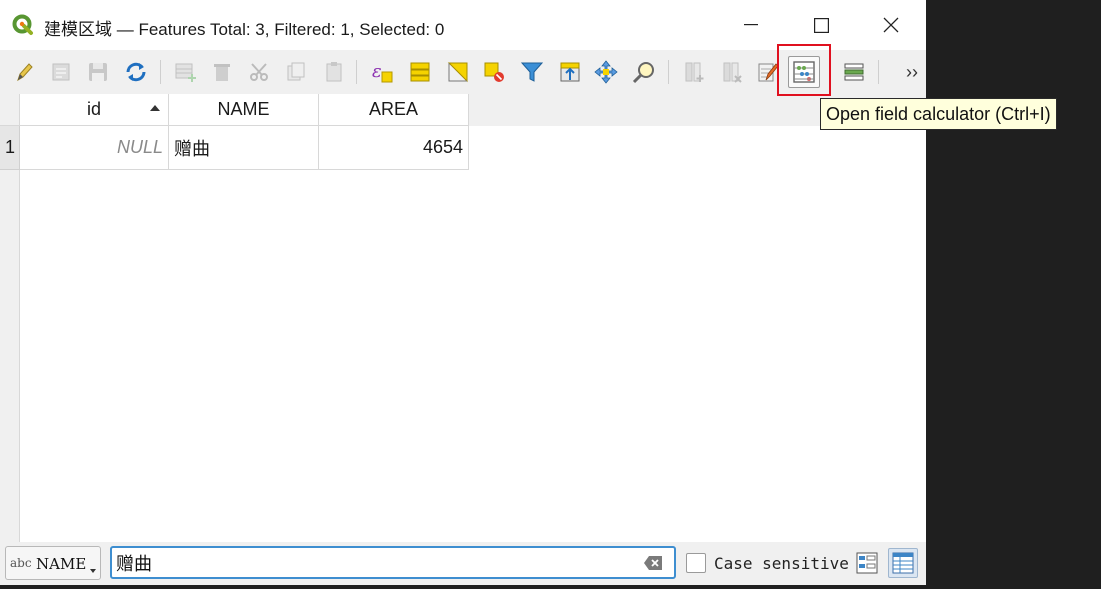  I want to click on column-header-name: NAME, so click(244, 110).